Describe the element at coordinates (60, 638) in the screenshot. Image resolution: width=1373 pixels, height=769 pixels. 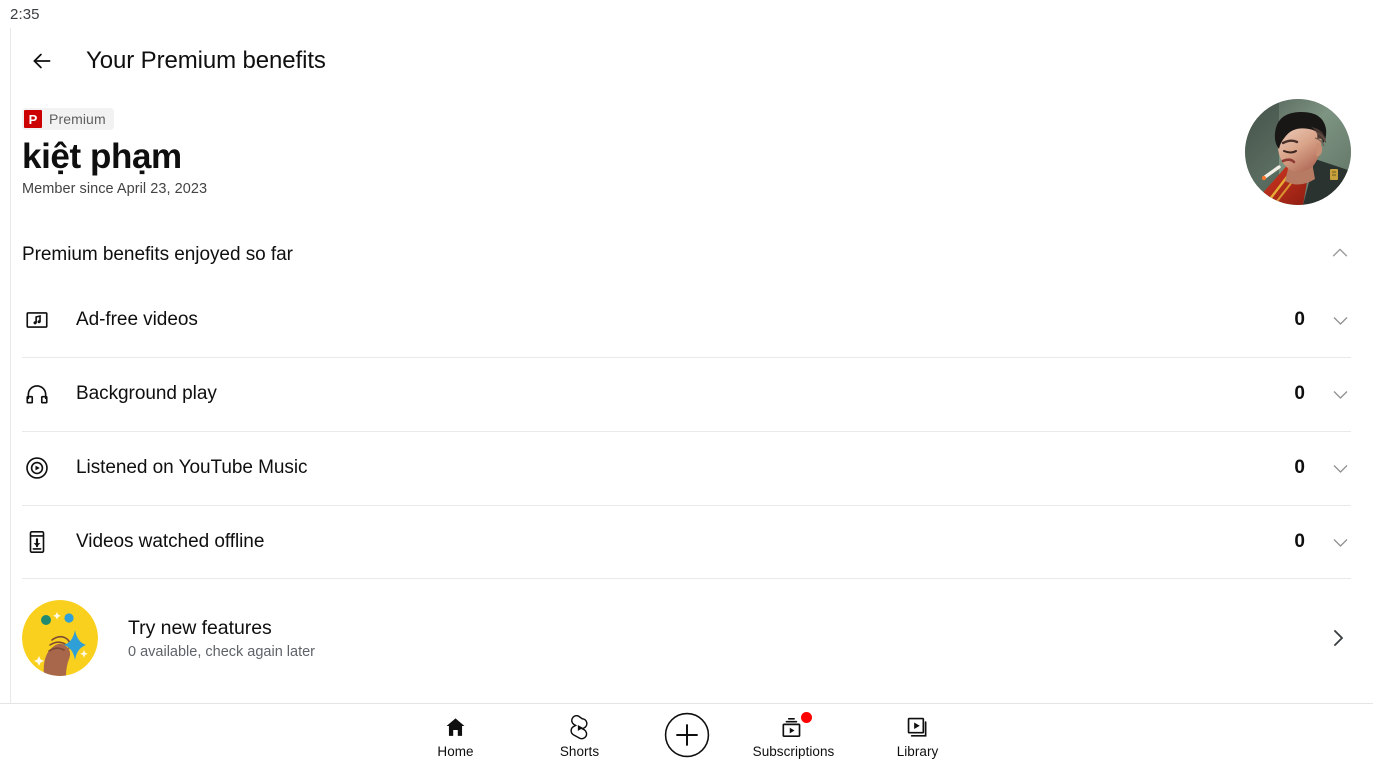
I see `sparkle-hand-icon` at that location.